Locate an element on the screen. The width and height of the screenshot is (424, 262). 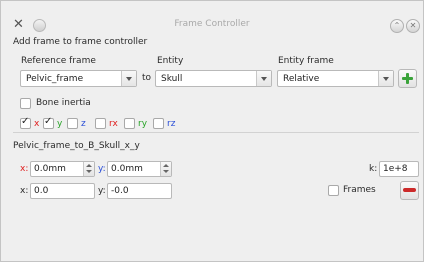
axis-z-checkbox is located at coordinates (72, 123).